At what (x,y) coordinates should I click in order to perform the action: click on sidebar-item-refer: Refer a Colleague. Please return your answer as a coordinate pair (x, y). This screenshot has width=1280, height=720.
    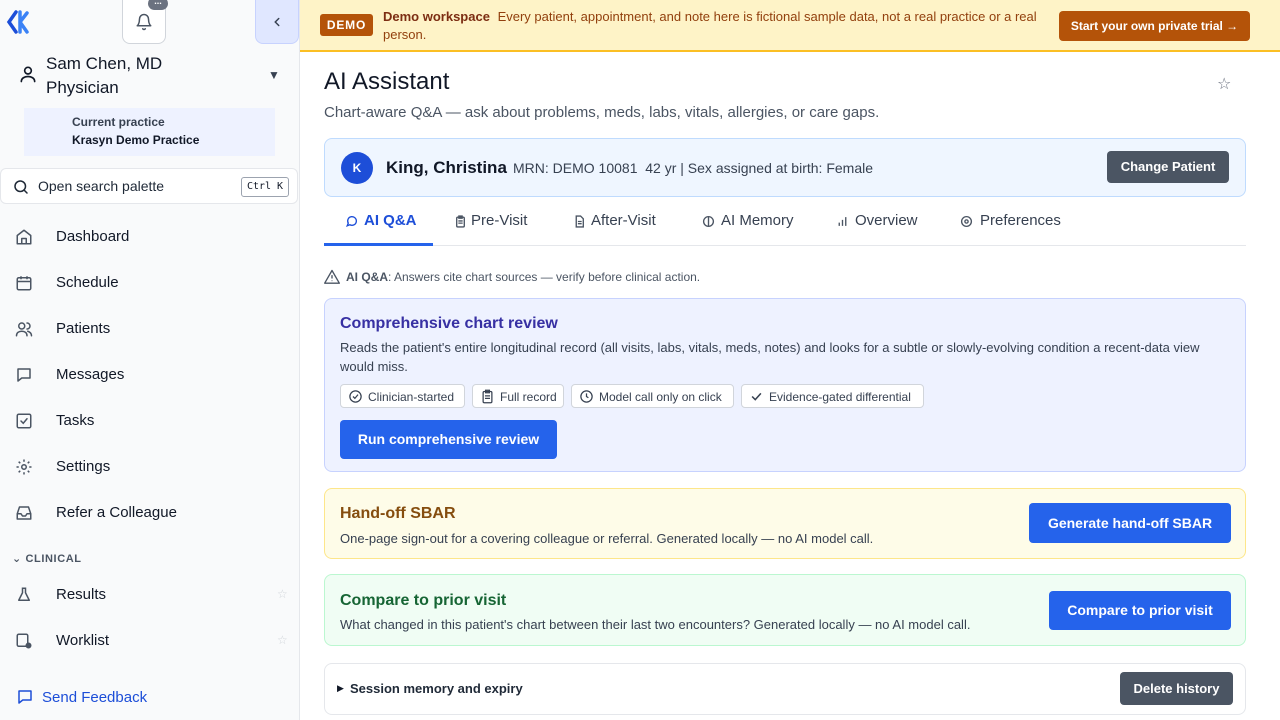
    Looking at the image, I should click on (149, 513).